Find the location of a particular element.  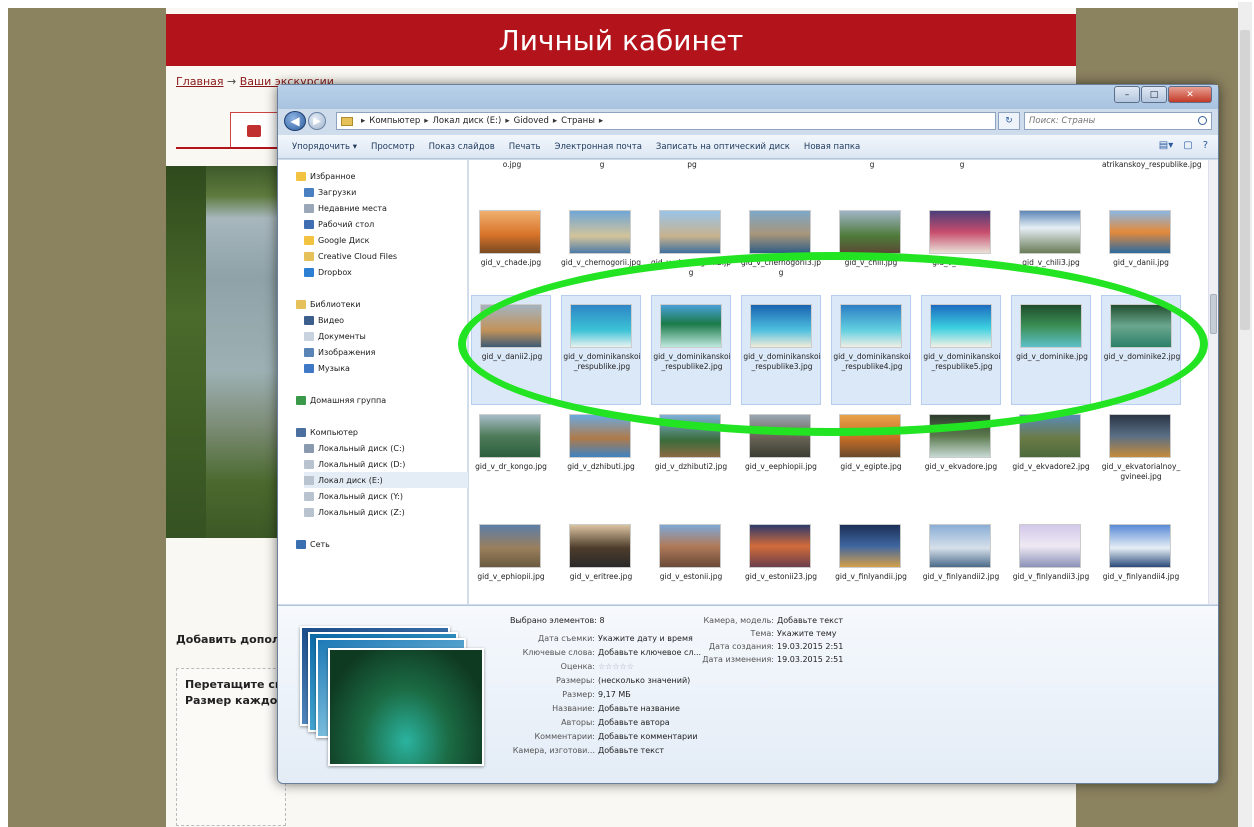

nav-downloads: Загрузки is located at coordinates (399, 192).